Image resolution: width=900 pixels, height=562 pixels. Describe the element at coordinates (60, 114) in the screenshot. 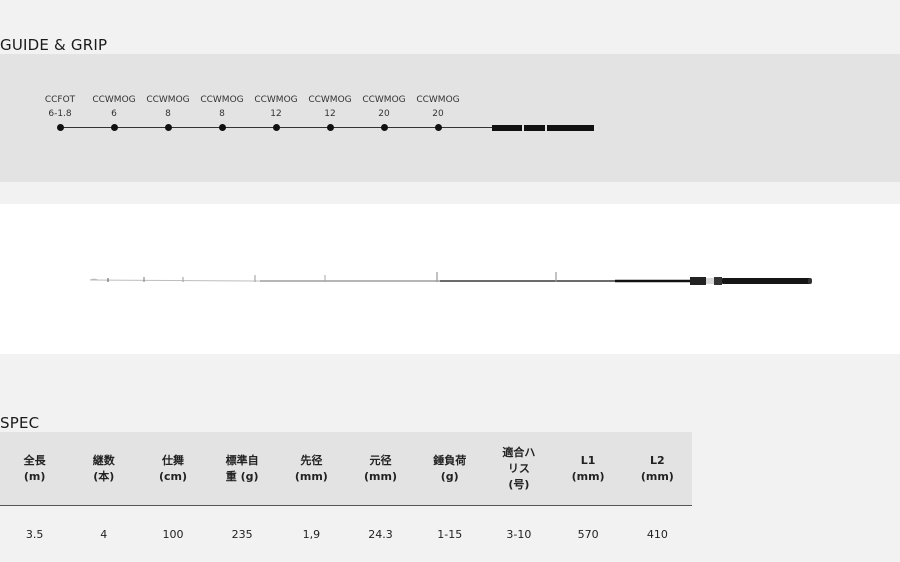

I see `guide-size: 6-1.8` at that location.